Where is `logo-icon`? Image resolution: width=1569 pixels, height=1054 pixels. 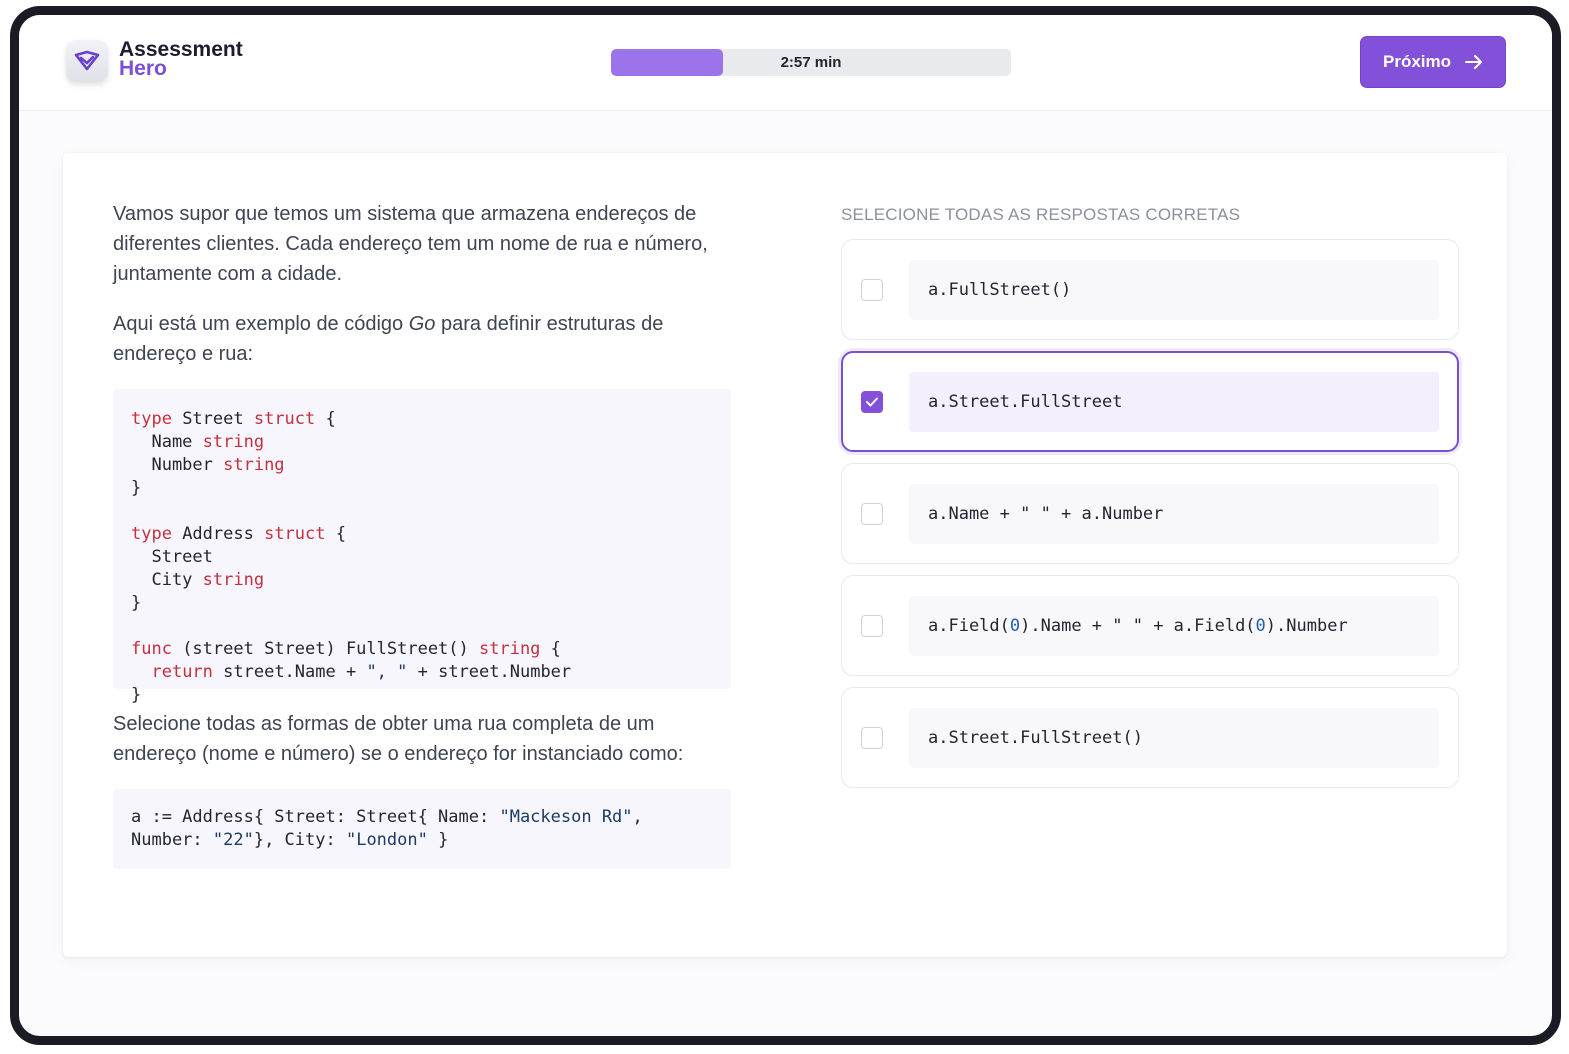 logo-icon is located at coordinates (87, 61).